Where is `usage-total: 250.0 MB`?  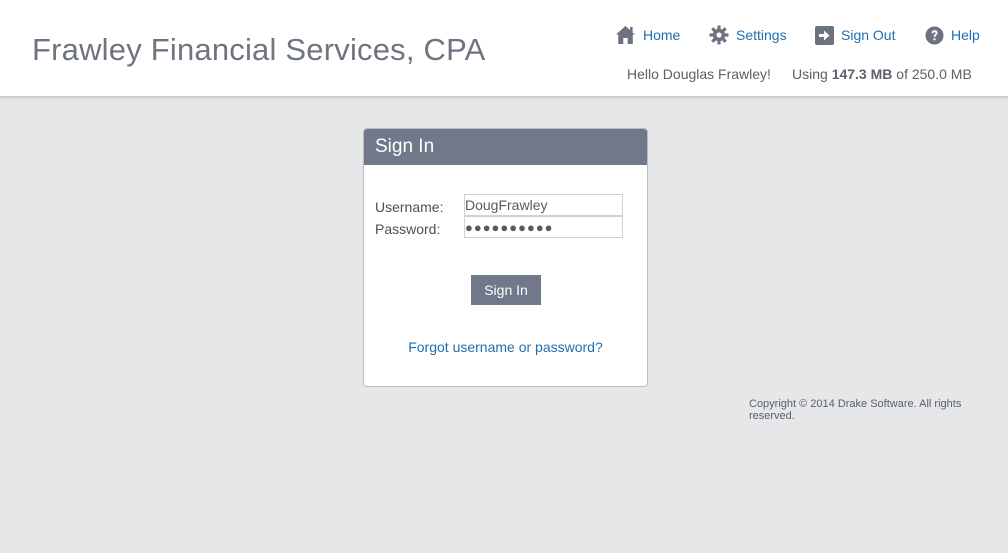
usage-total: 250.0 MB is located at coordinates (941, 74).